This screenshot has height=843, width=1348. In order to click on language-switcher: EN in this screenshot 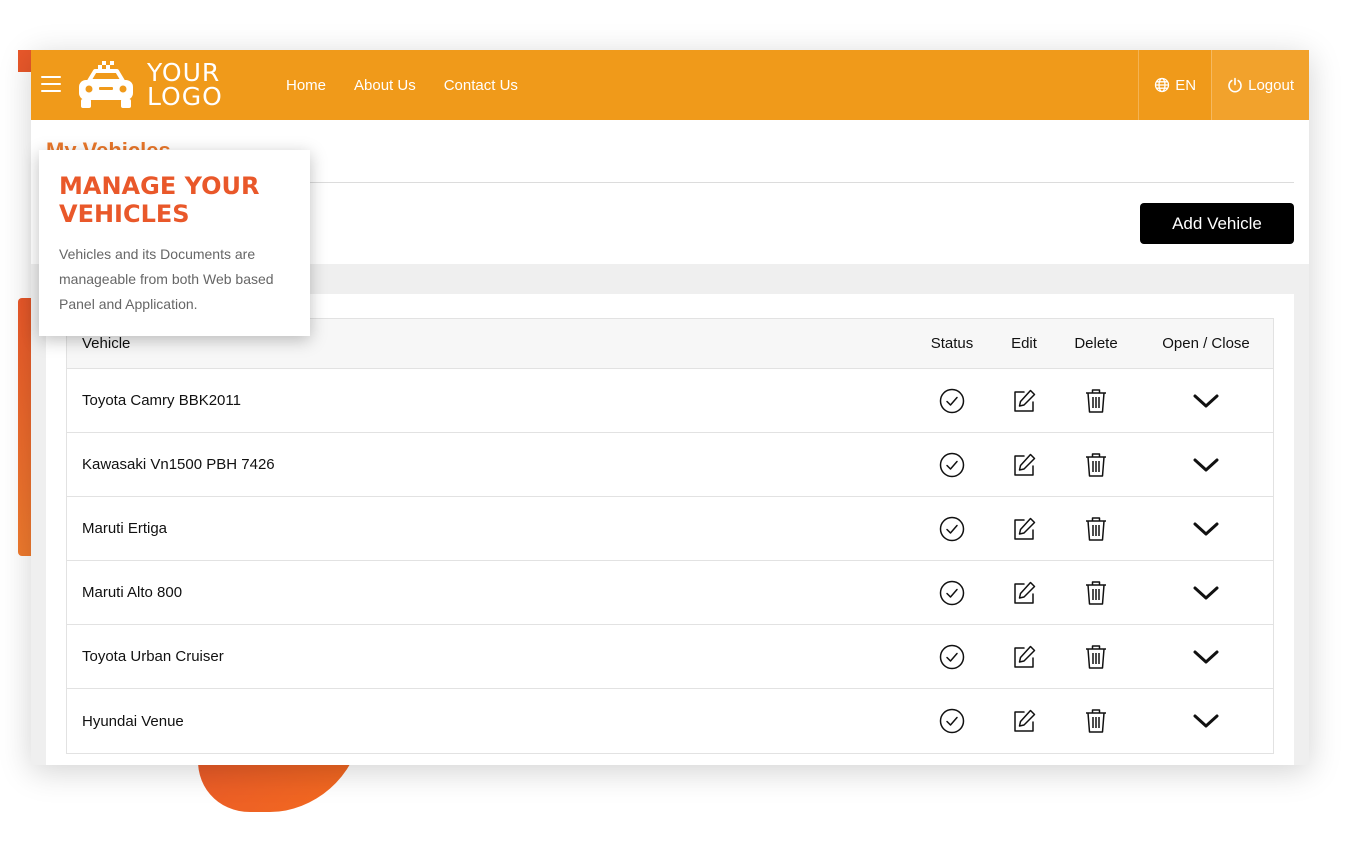, I will do `click(1174, 85)`.